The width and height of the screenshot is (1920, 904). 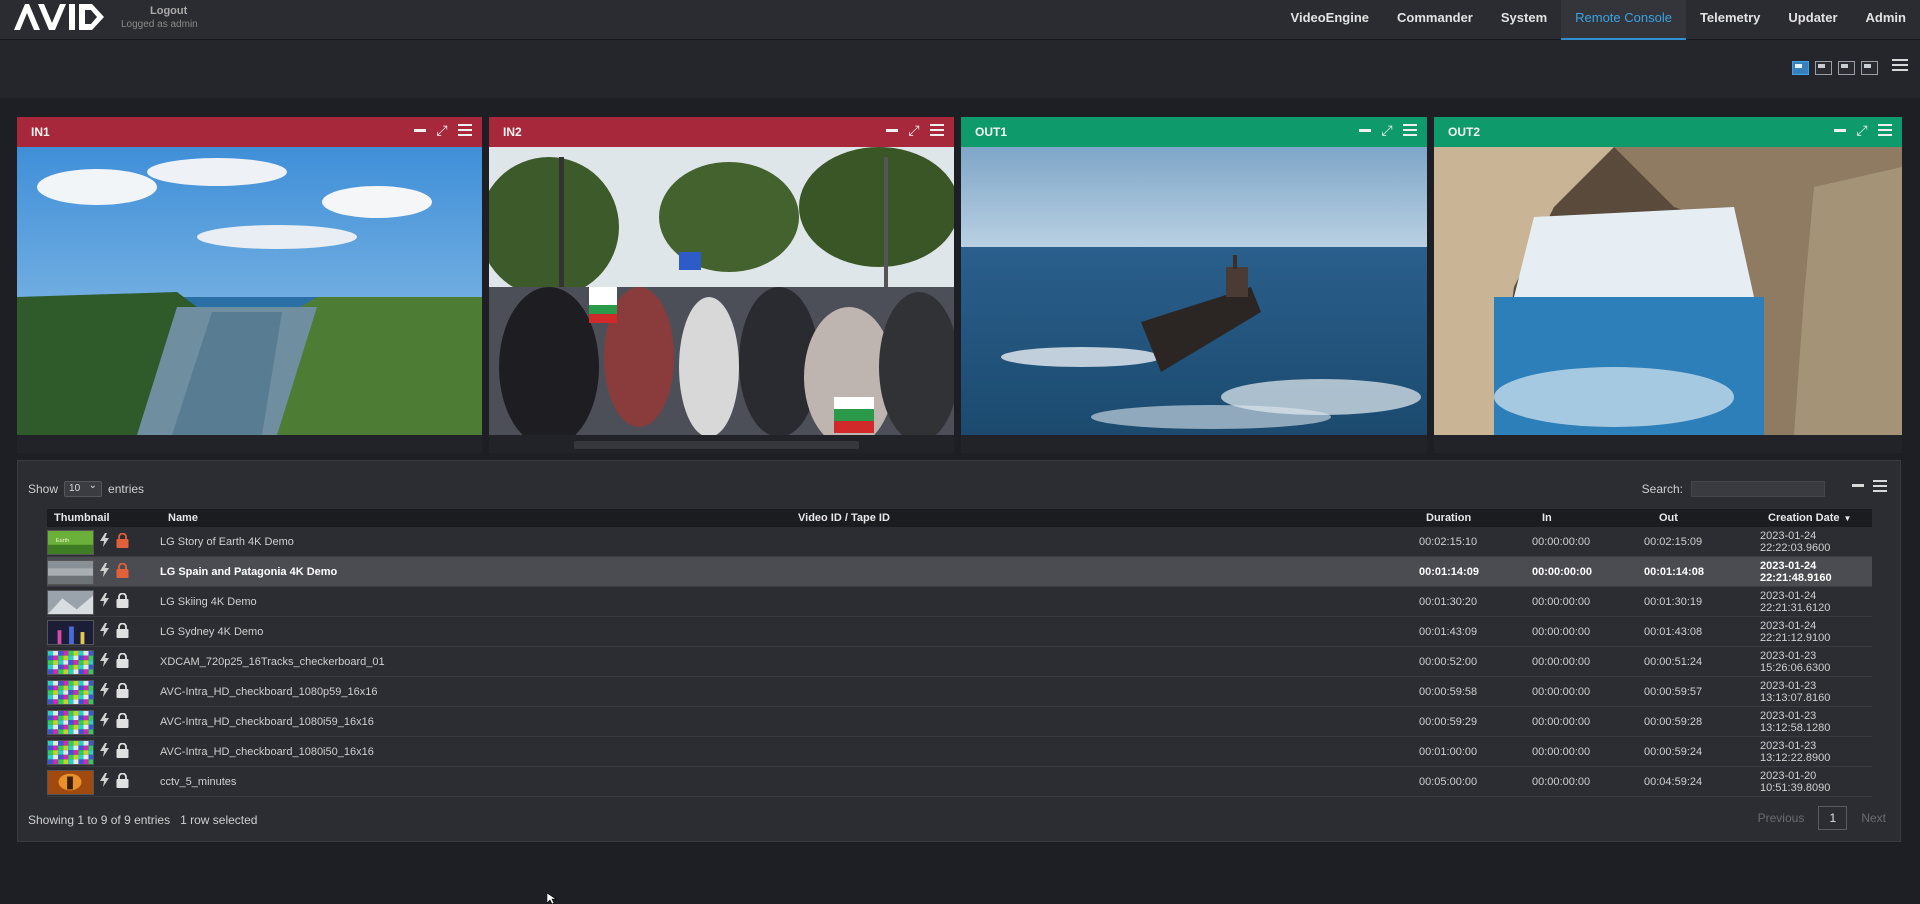 What do you see at coordinates (1547, 518) in the screenshot?
I see `col-in: In` at bounding box center [1547, 518].